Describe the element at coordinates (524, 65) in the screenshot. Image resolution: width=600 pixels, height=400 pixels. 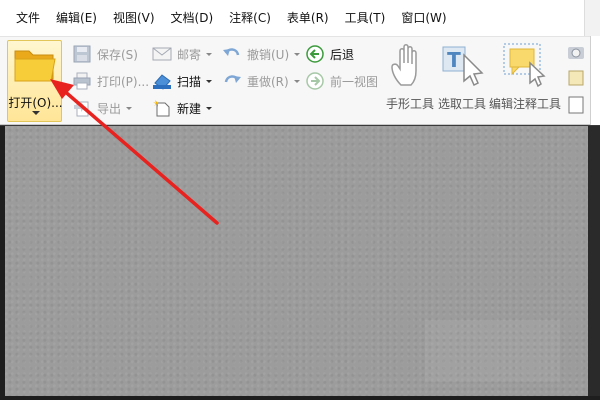
I see `edit-annotation-icon` at that location.